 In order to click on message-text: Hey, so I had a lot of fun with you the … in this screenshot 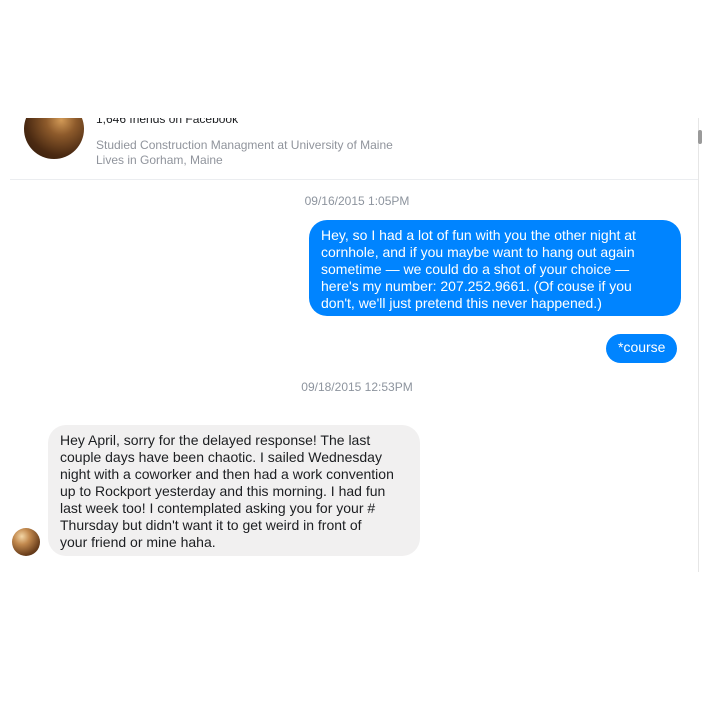, I will do `click(478, 269)`.